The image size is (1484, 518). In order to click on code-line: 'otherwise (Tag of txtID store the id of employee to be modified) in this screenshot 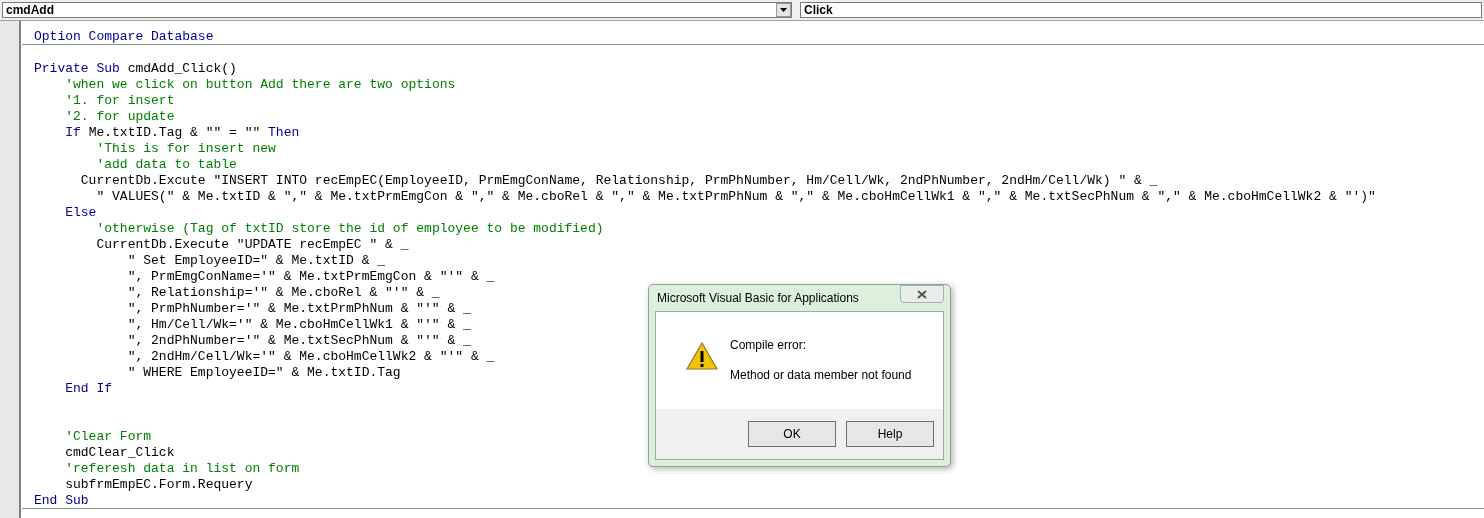, I will do `click(350, 228)`.